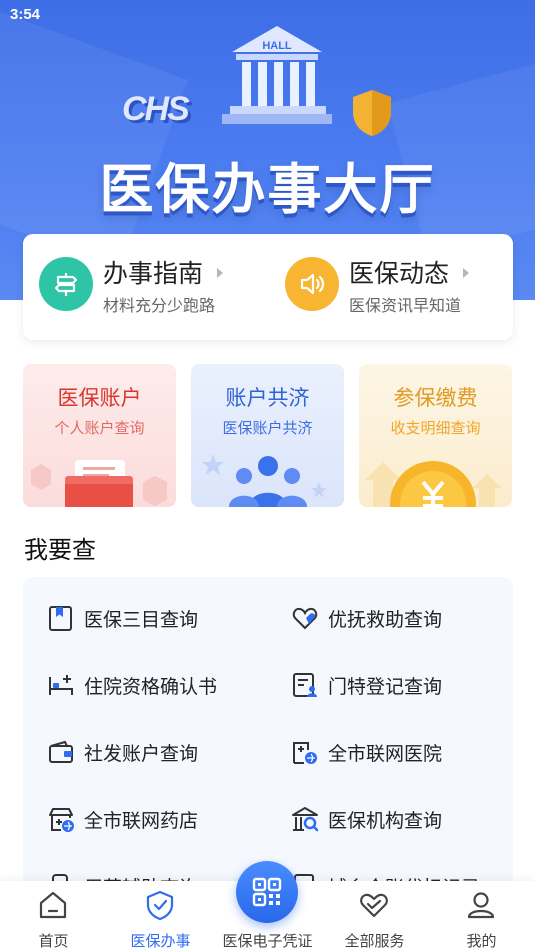 The image size is (535, 951). I want to click on query-label: 优抚救助查询, so click(385, 619).